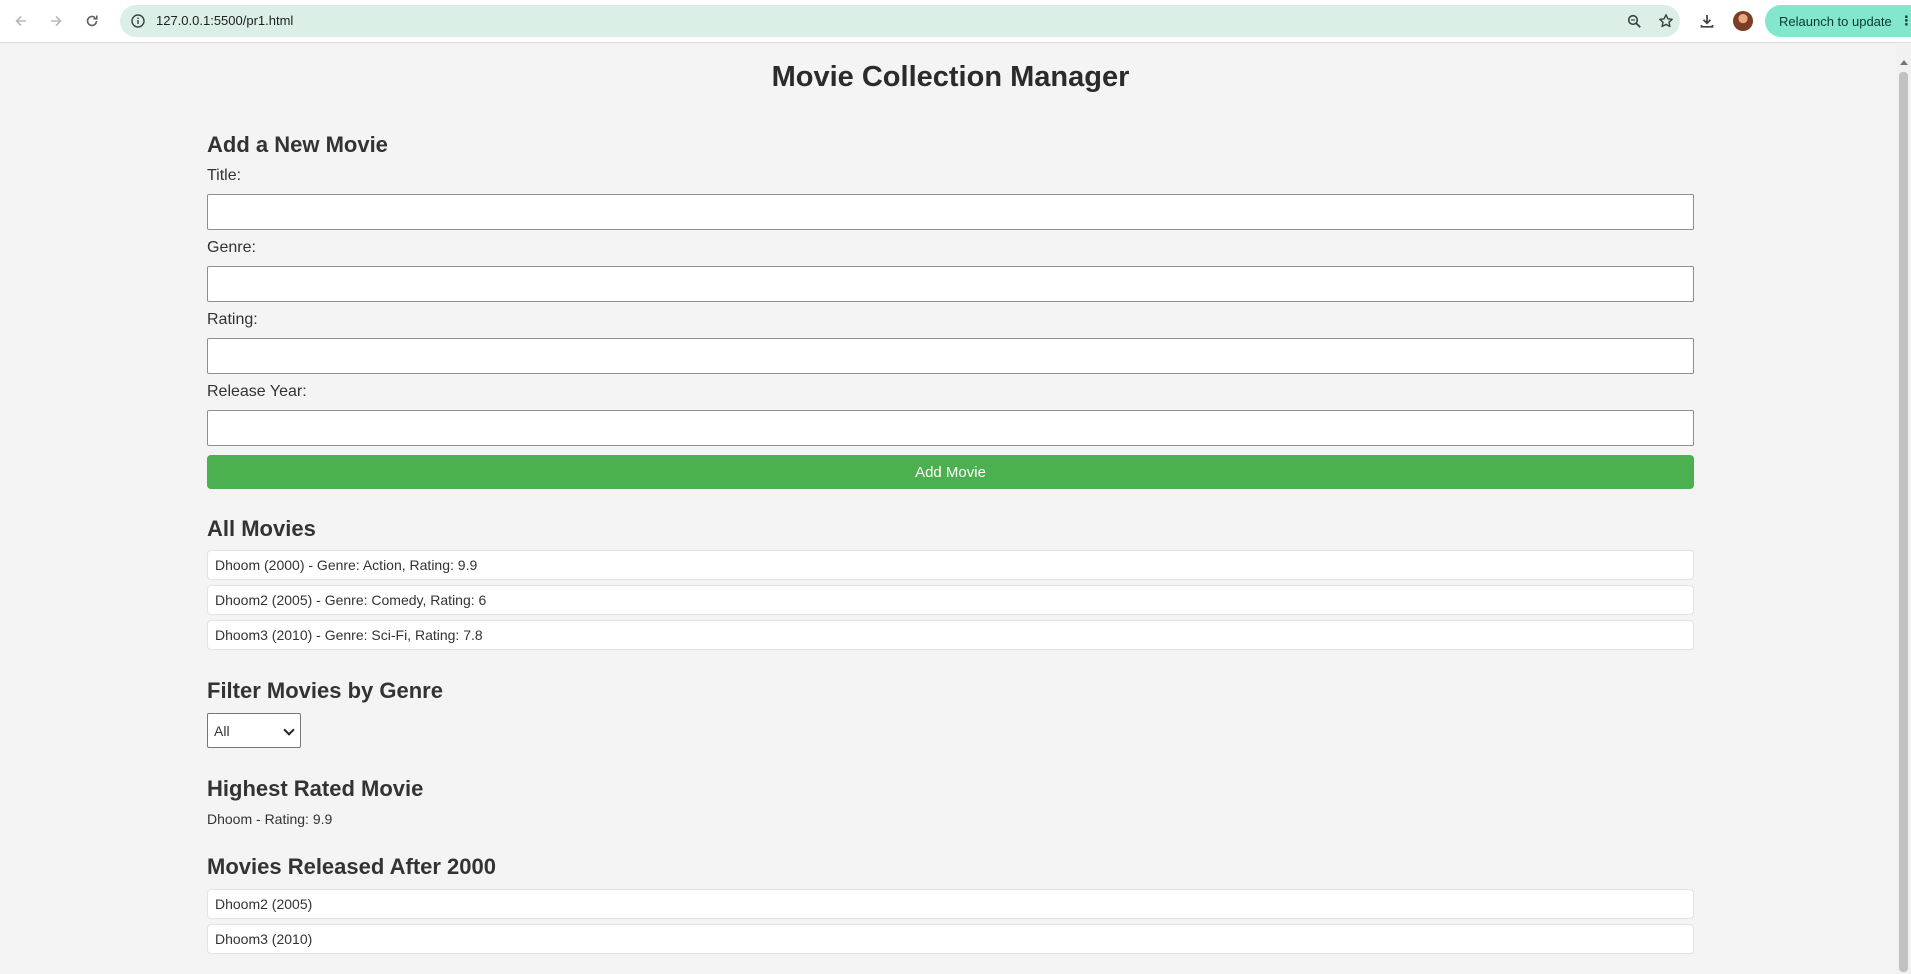 Image resolution: width=1911 pixels, height=974 pixels. What do you see at coordinates (224, 20) in the screenshot?
I see `url-text: 127.0.0.1:5500/pr1.html` at bounding box center [224, 20].